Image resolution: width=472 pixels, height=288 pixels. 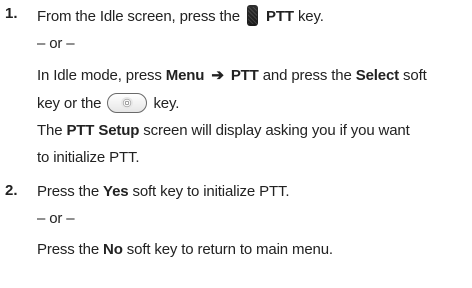 I want to click on ptt-key-icon, so click(x=252, y=15).